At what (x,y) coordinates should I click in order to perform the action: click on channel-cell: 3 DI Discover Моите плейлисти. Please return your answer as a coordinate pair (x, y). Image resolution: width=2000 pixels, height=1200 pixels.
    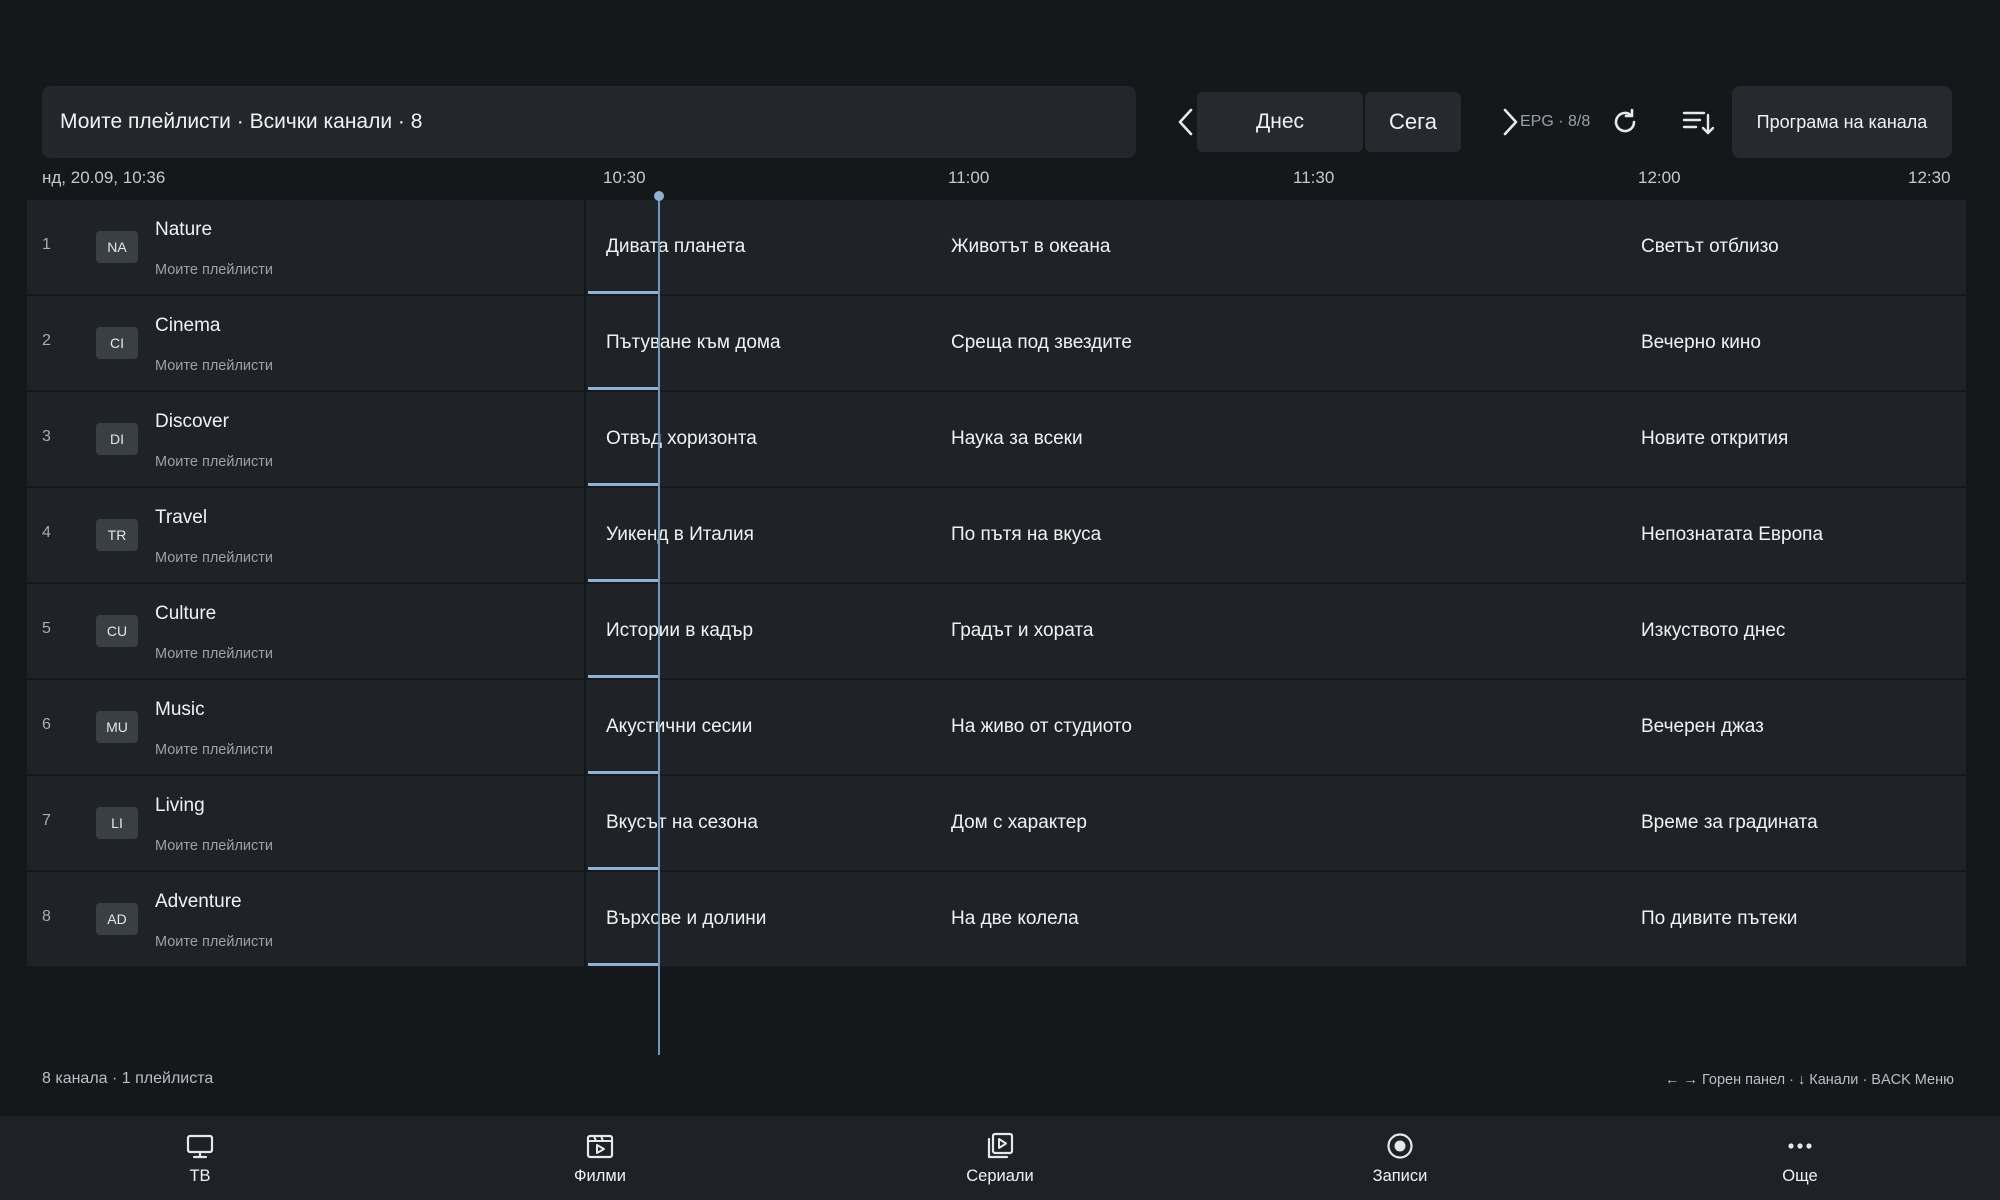
    Looking at the image, I should click on (306, 439).